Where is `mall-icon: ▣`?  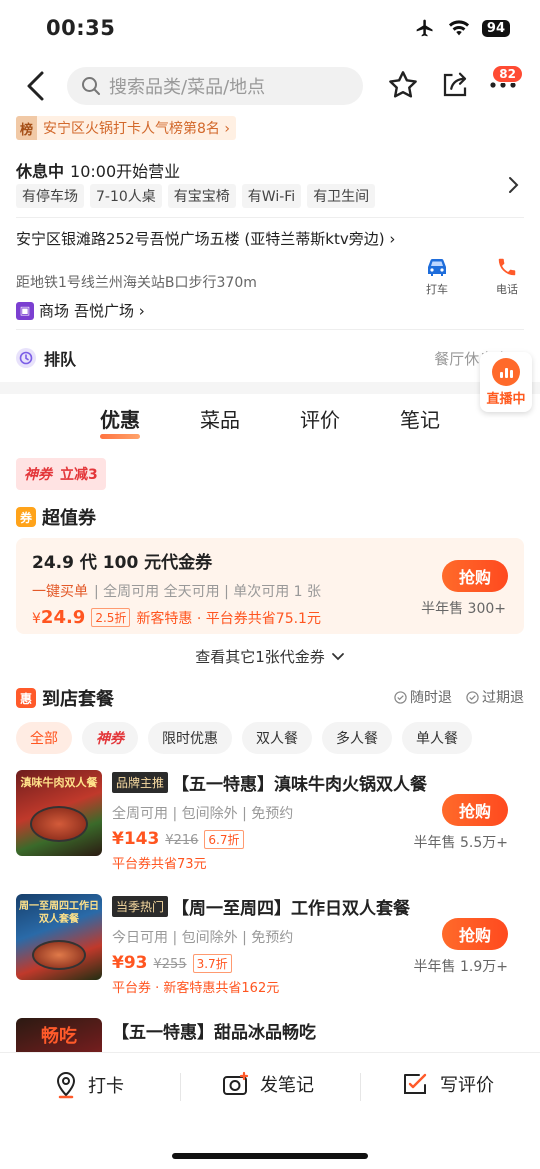
mall-icon: ▣ is located at coordinates (25, 310).